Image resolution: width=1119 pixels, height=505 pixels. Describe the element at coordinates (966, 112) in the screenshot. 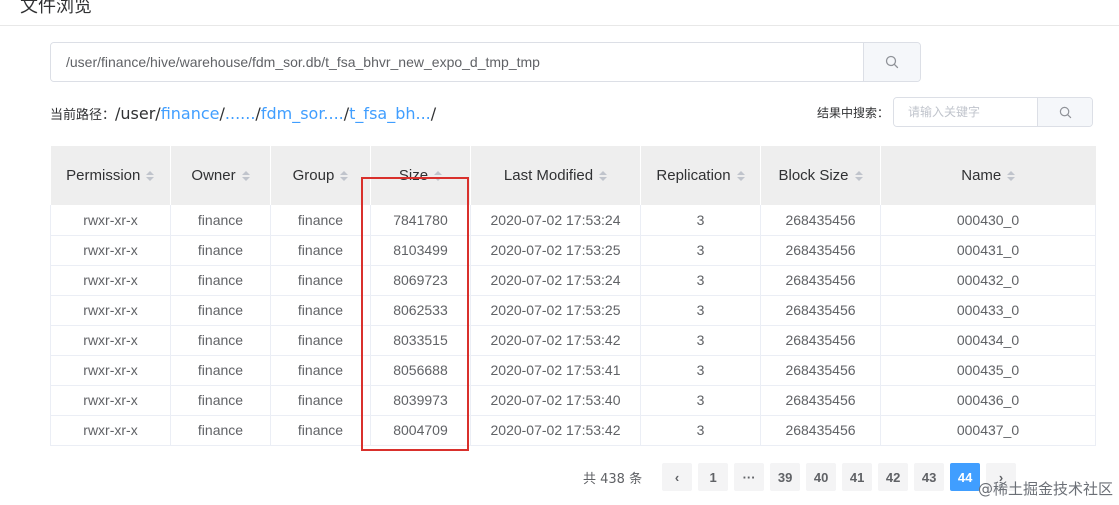

I see `result-search-input` at that location.